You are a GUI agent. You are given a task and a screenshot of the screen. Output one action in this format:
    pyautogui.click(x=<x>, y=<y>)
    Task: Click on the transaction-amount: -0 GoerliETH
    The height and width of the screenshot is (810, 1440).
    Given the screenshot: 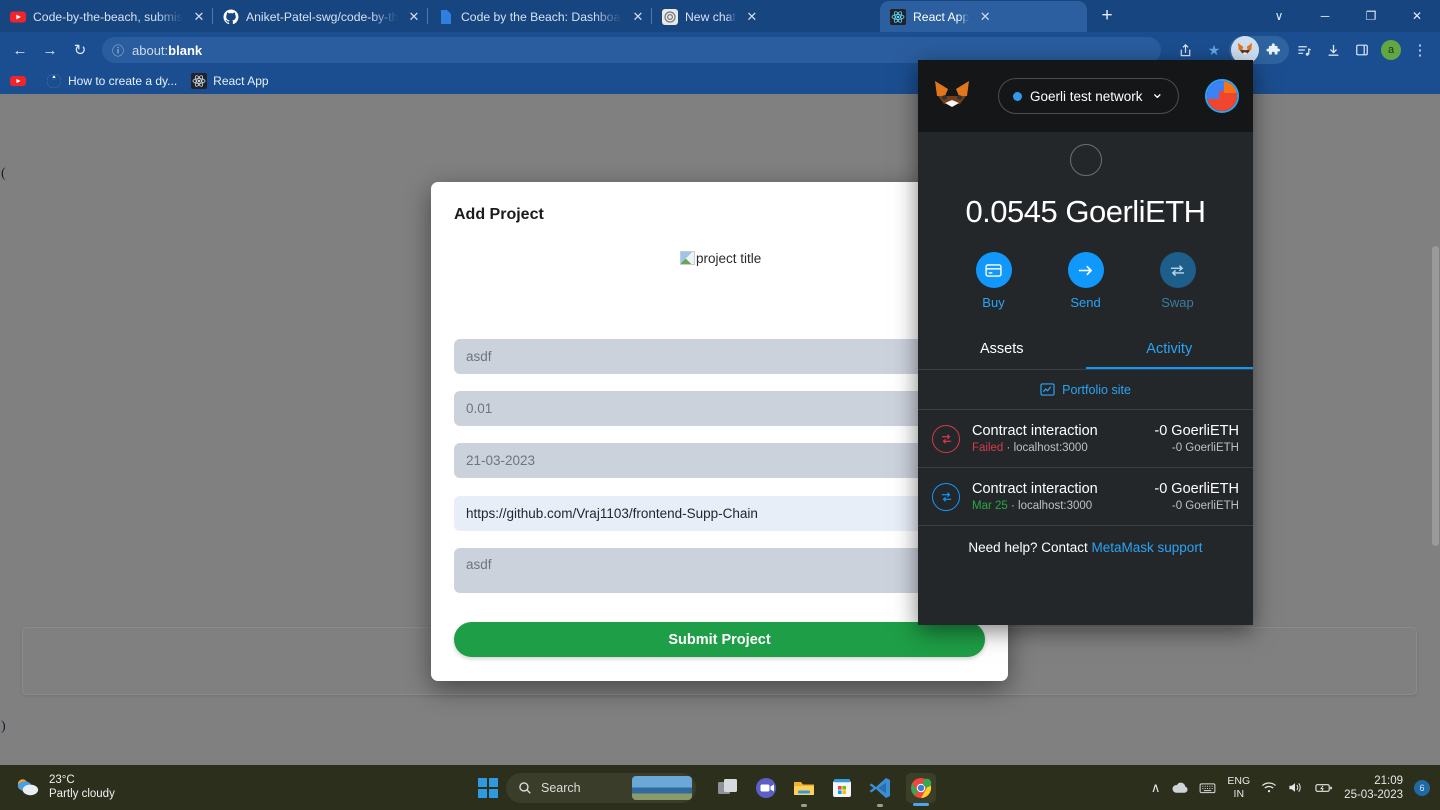 What is the action you would take?
    pyautogui.click(x=1196, y=489)
    